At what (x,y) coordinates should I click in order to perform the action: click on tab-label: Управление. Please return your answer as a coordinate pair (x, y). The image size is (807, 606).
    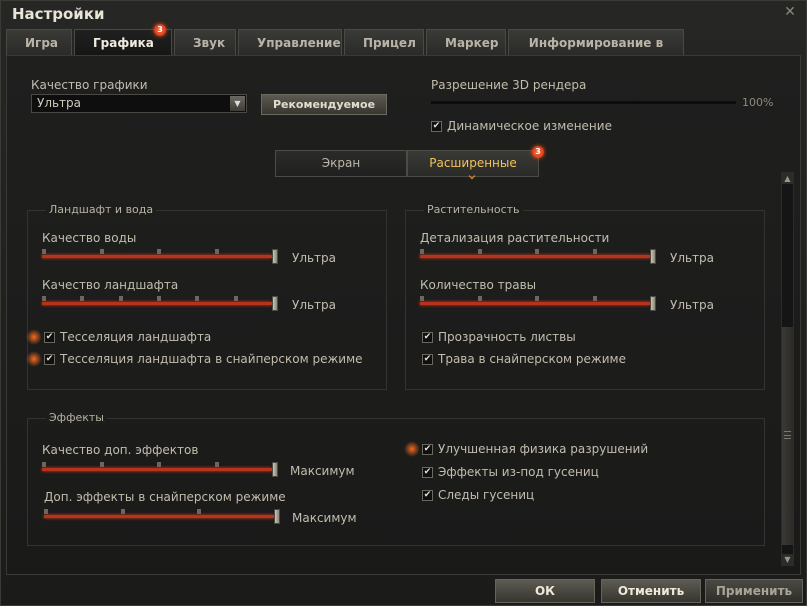
    Looking at the image, I should click on (299, 43).